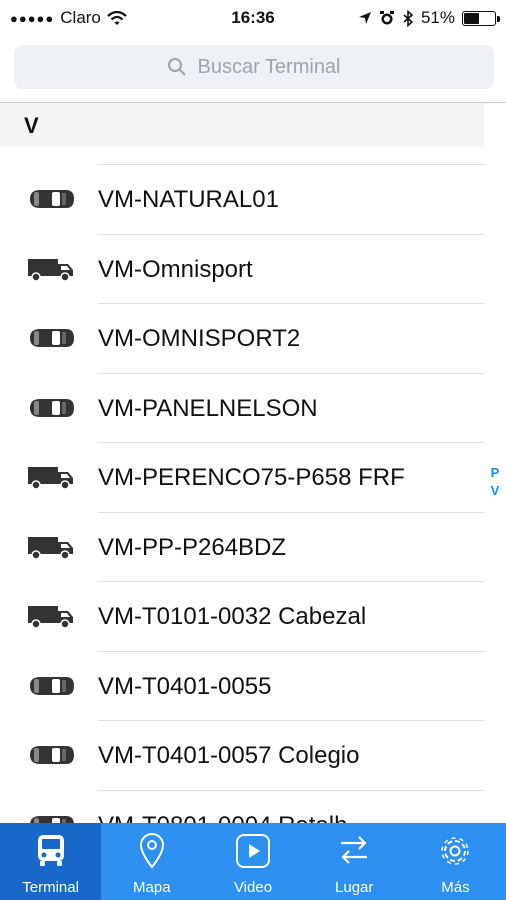  I want to click on status-bar: ●●●●● Claro 16:36 51%, so click(253, 18).